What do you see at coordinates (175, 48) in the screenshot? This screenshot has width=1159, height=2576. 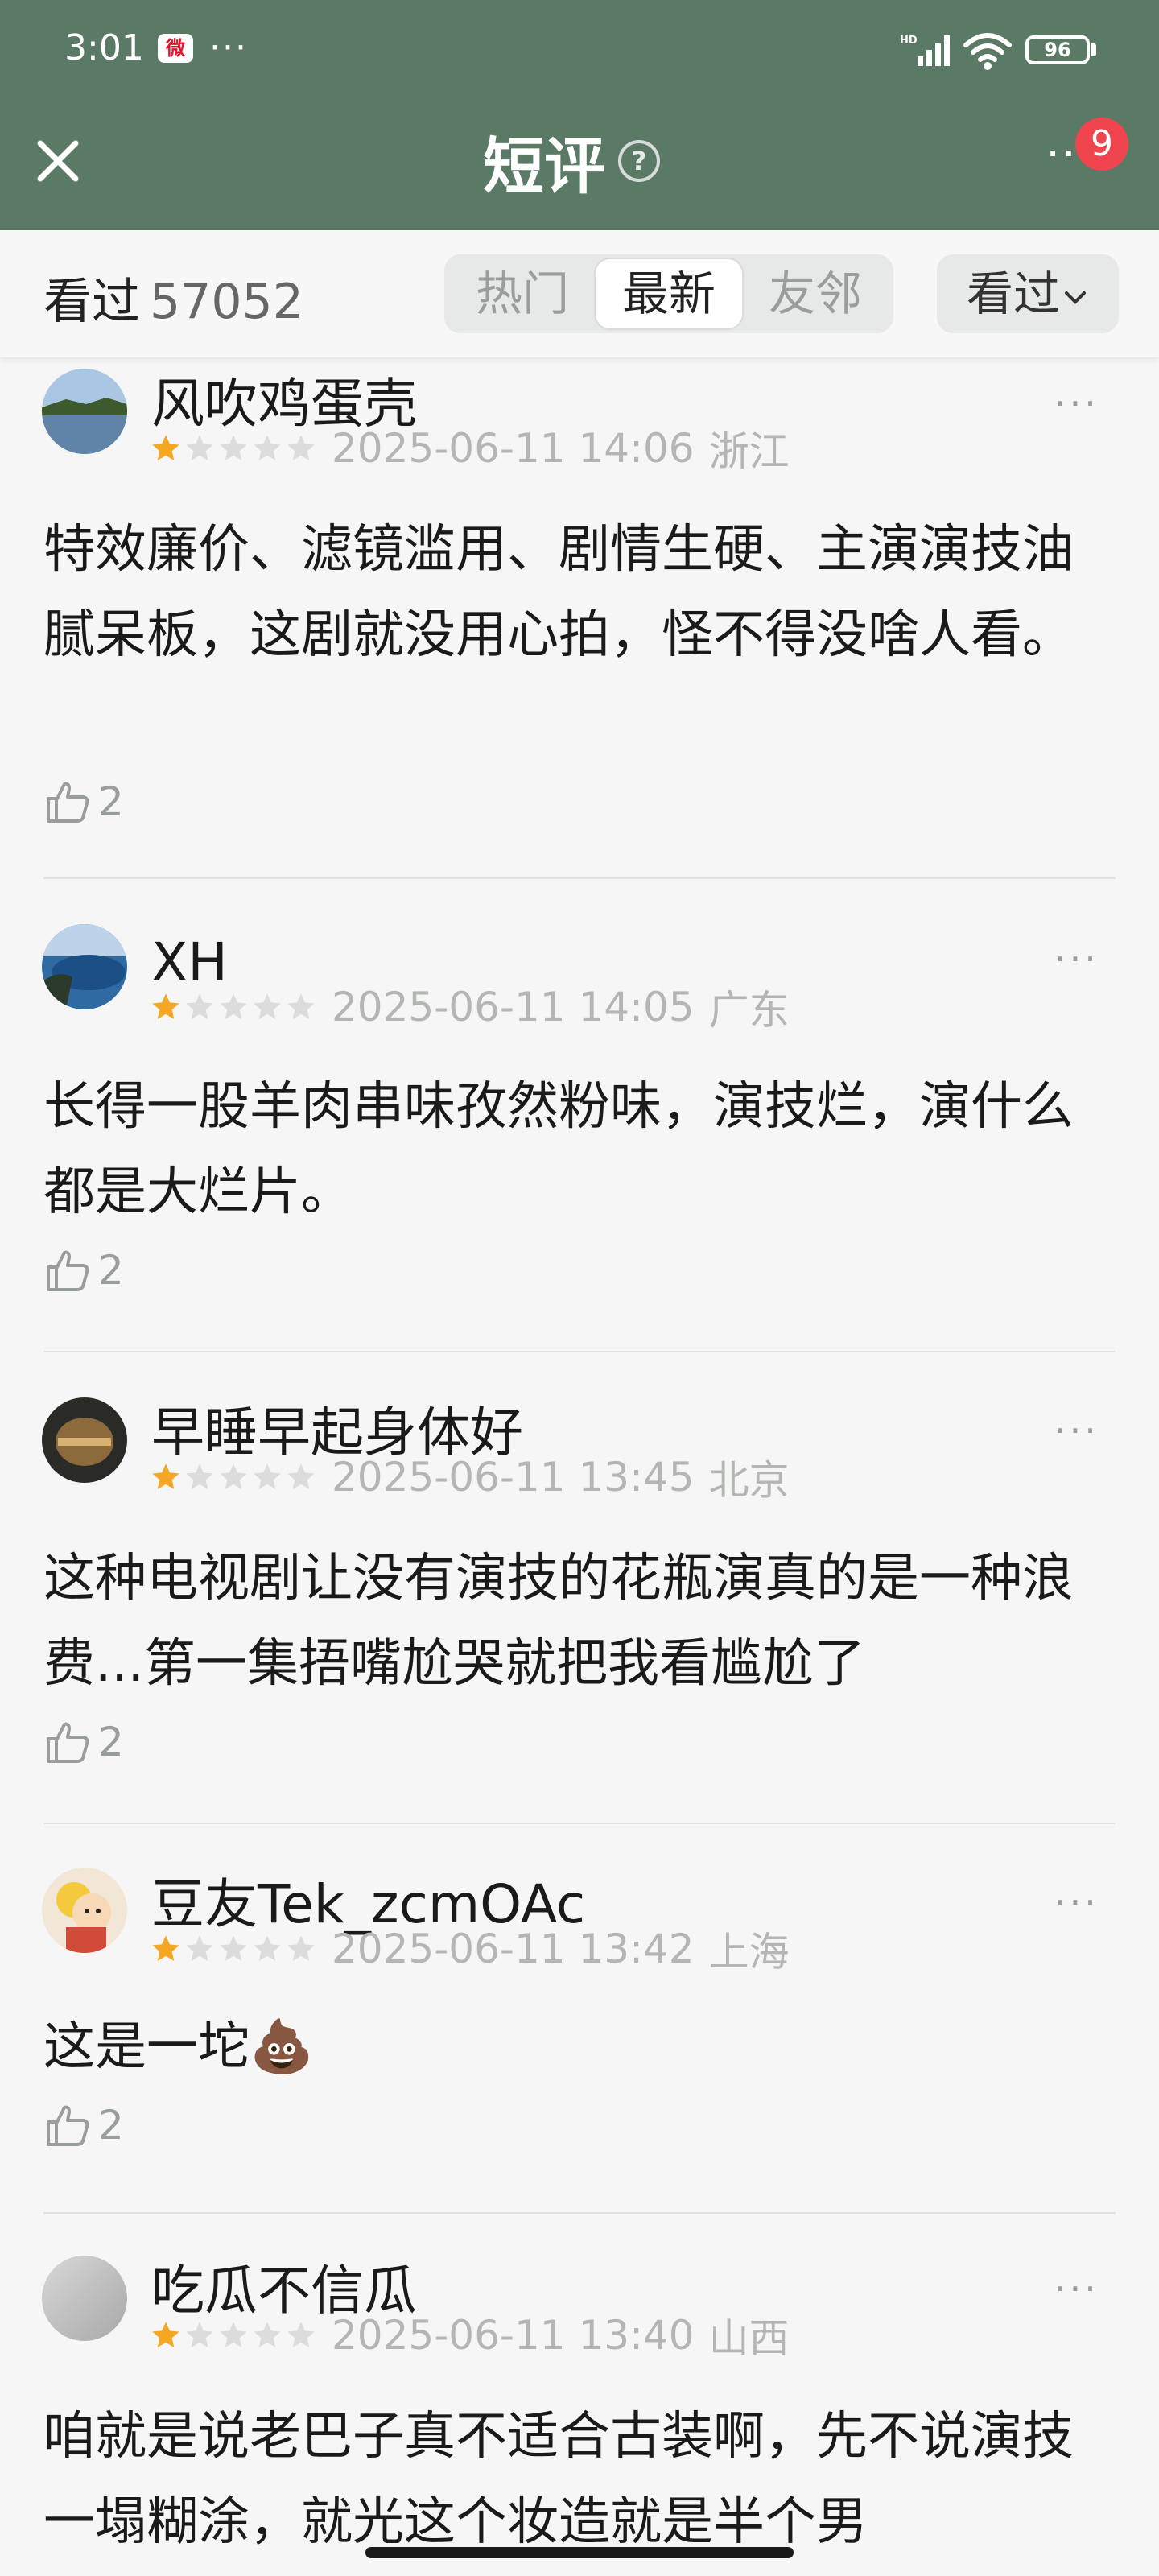 I see `weibo-icon: 微` at bounding box center [175, 48].